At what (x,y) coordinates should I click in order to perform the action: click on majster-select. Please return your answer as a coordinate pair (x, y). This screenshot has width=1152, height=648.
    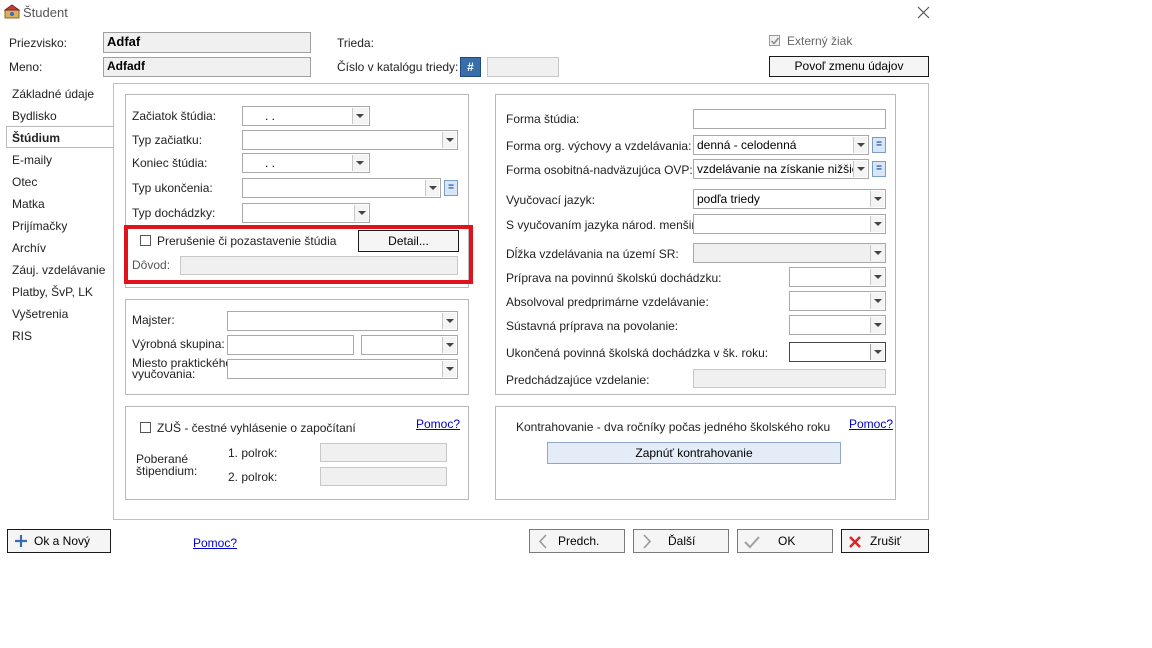
    Looking at the image, I should click on (342, 321).